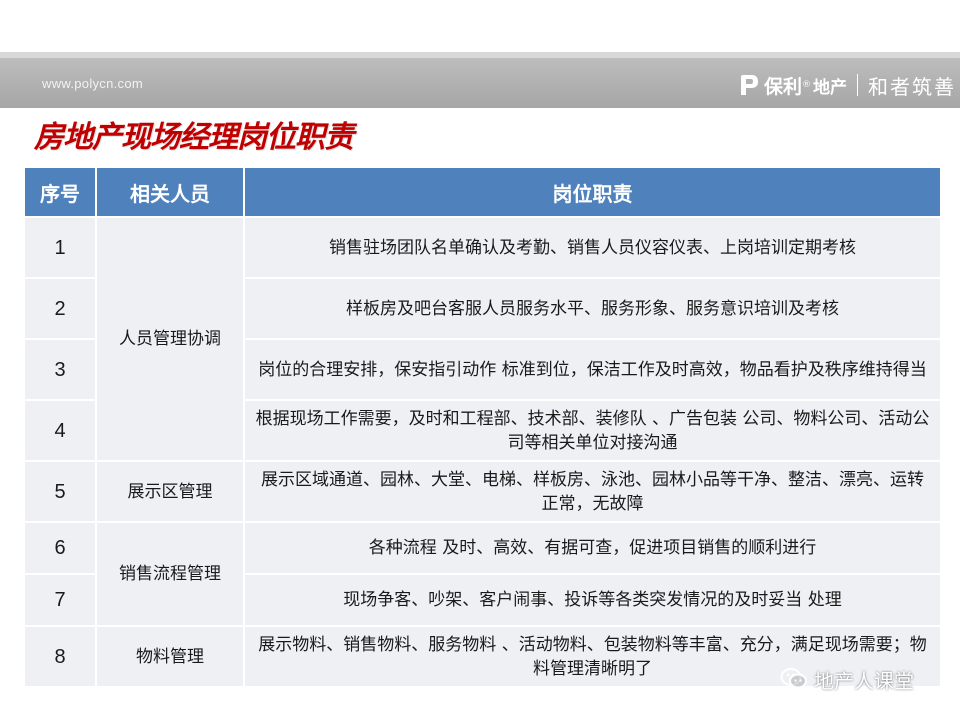  I want to click on brand-logo: 保利 ® 地产 和者筑善, so click(847, 85).